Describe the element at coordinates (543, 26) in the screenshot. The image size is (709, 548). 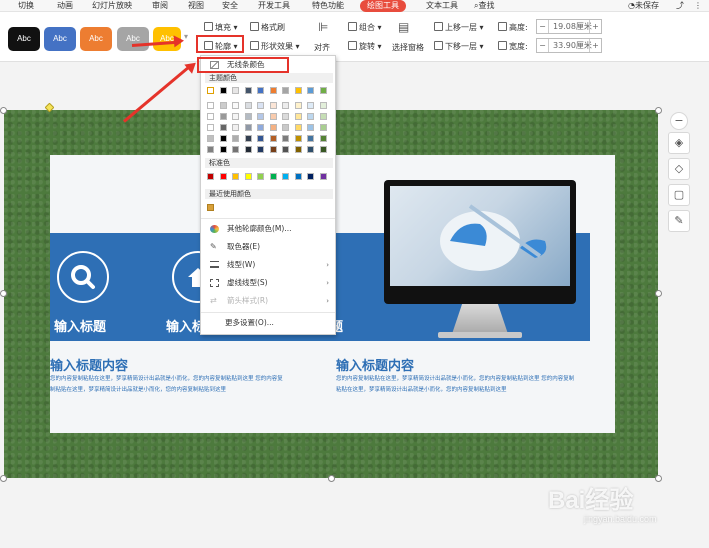
I see `height-decrease-button: −` at that location.